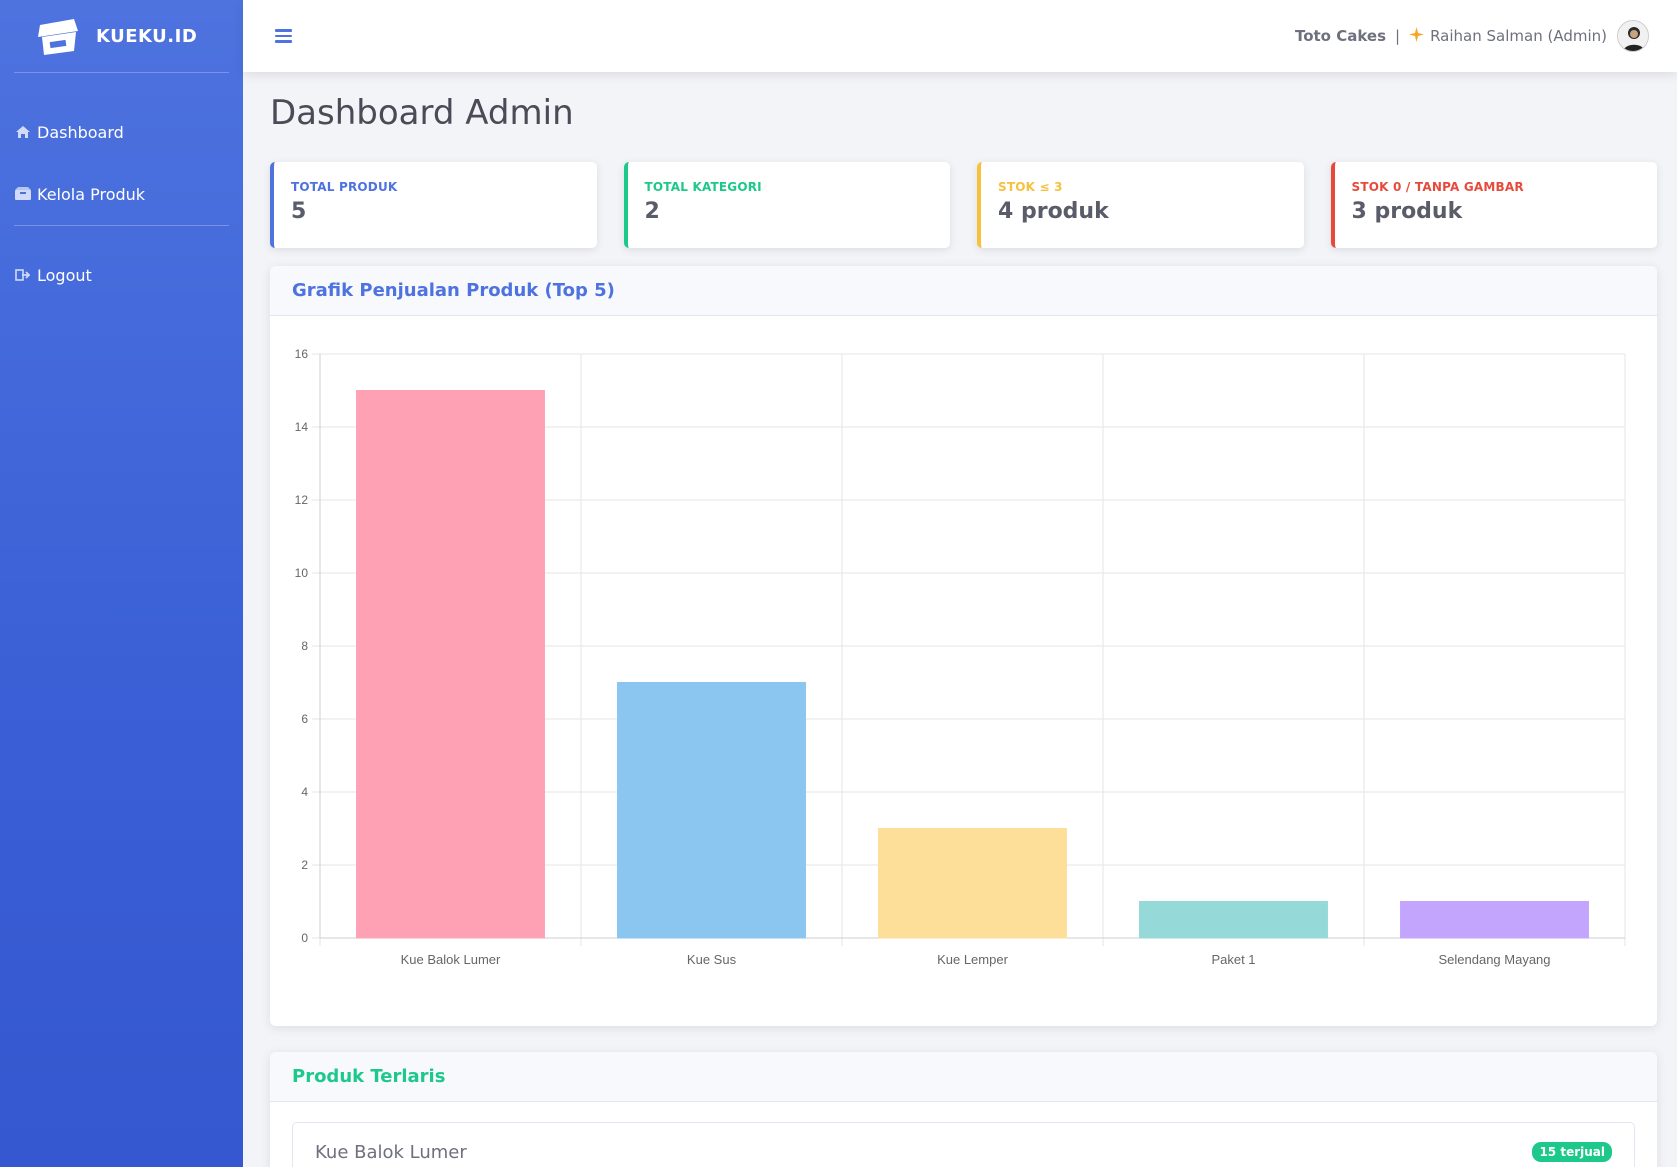 This screenshot has width=1677, height=1167. What do you see at coordinates (972, 959) in the screenshot?
I see `x-tick-label: Kue Lemper` at bounding box center [972, 959].